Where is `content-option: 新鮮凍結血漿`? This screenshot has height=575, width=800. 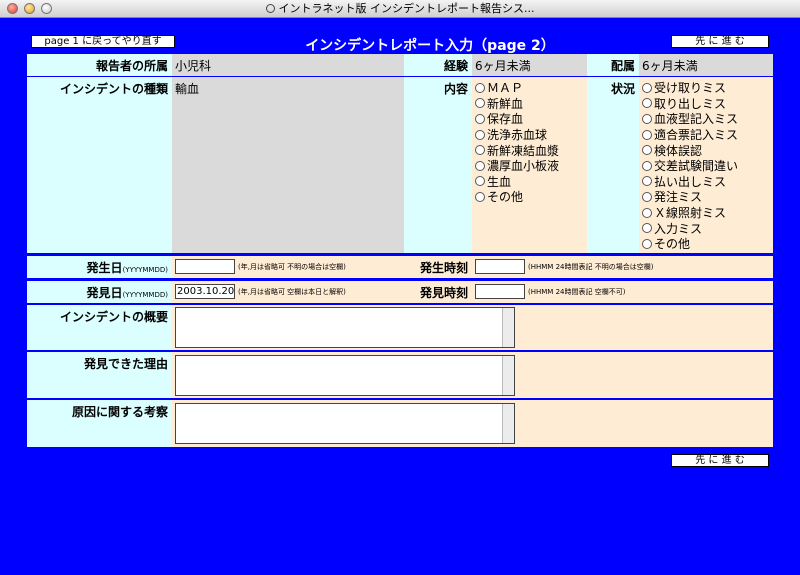 content-option: 新鮮凍結血漿 is located at coordinates (531, 150).